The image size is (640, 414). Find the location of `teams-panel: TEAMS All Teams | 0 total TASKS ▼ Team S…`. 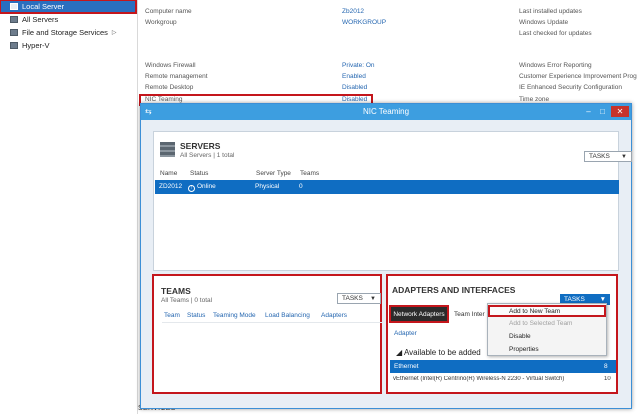

teams-panel: TEAMS All Teams | 0 total TASKS ▼ Team S… is located at coordinates (267, 334).